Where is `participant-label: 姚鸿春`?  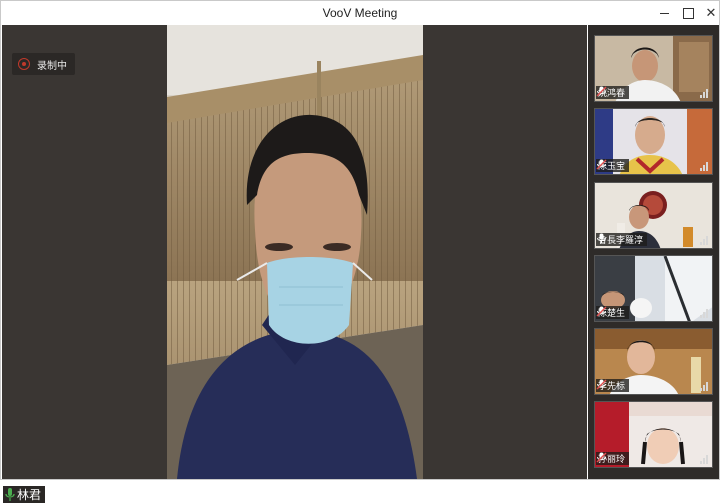 participant-label: 姚鸿春 is located at coordinates (613, 92).